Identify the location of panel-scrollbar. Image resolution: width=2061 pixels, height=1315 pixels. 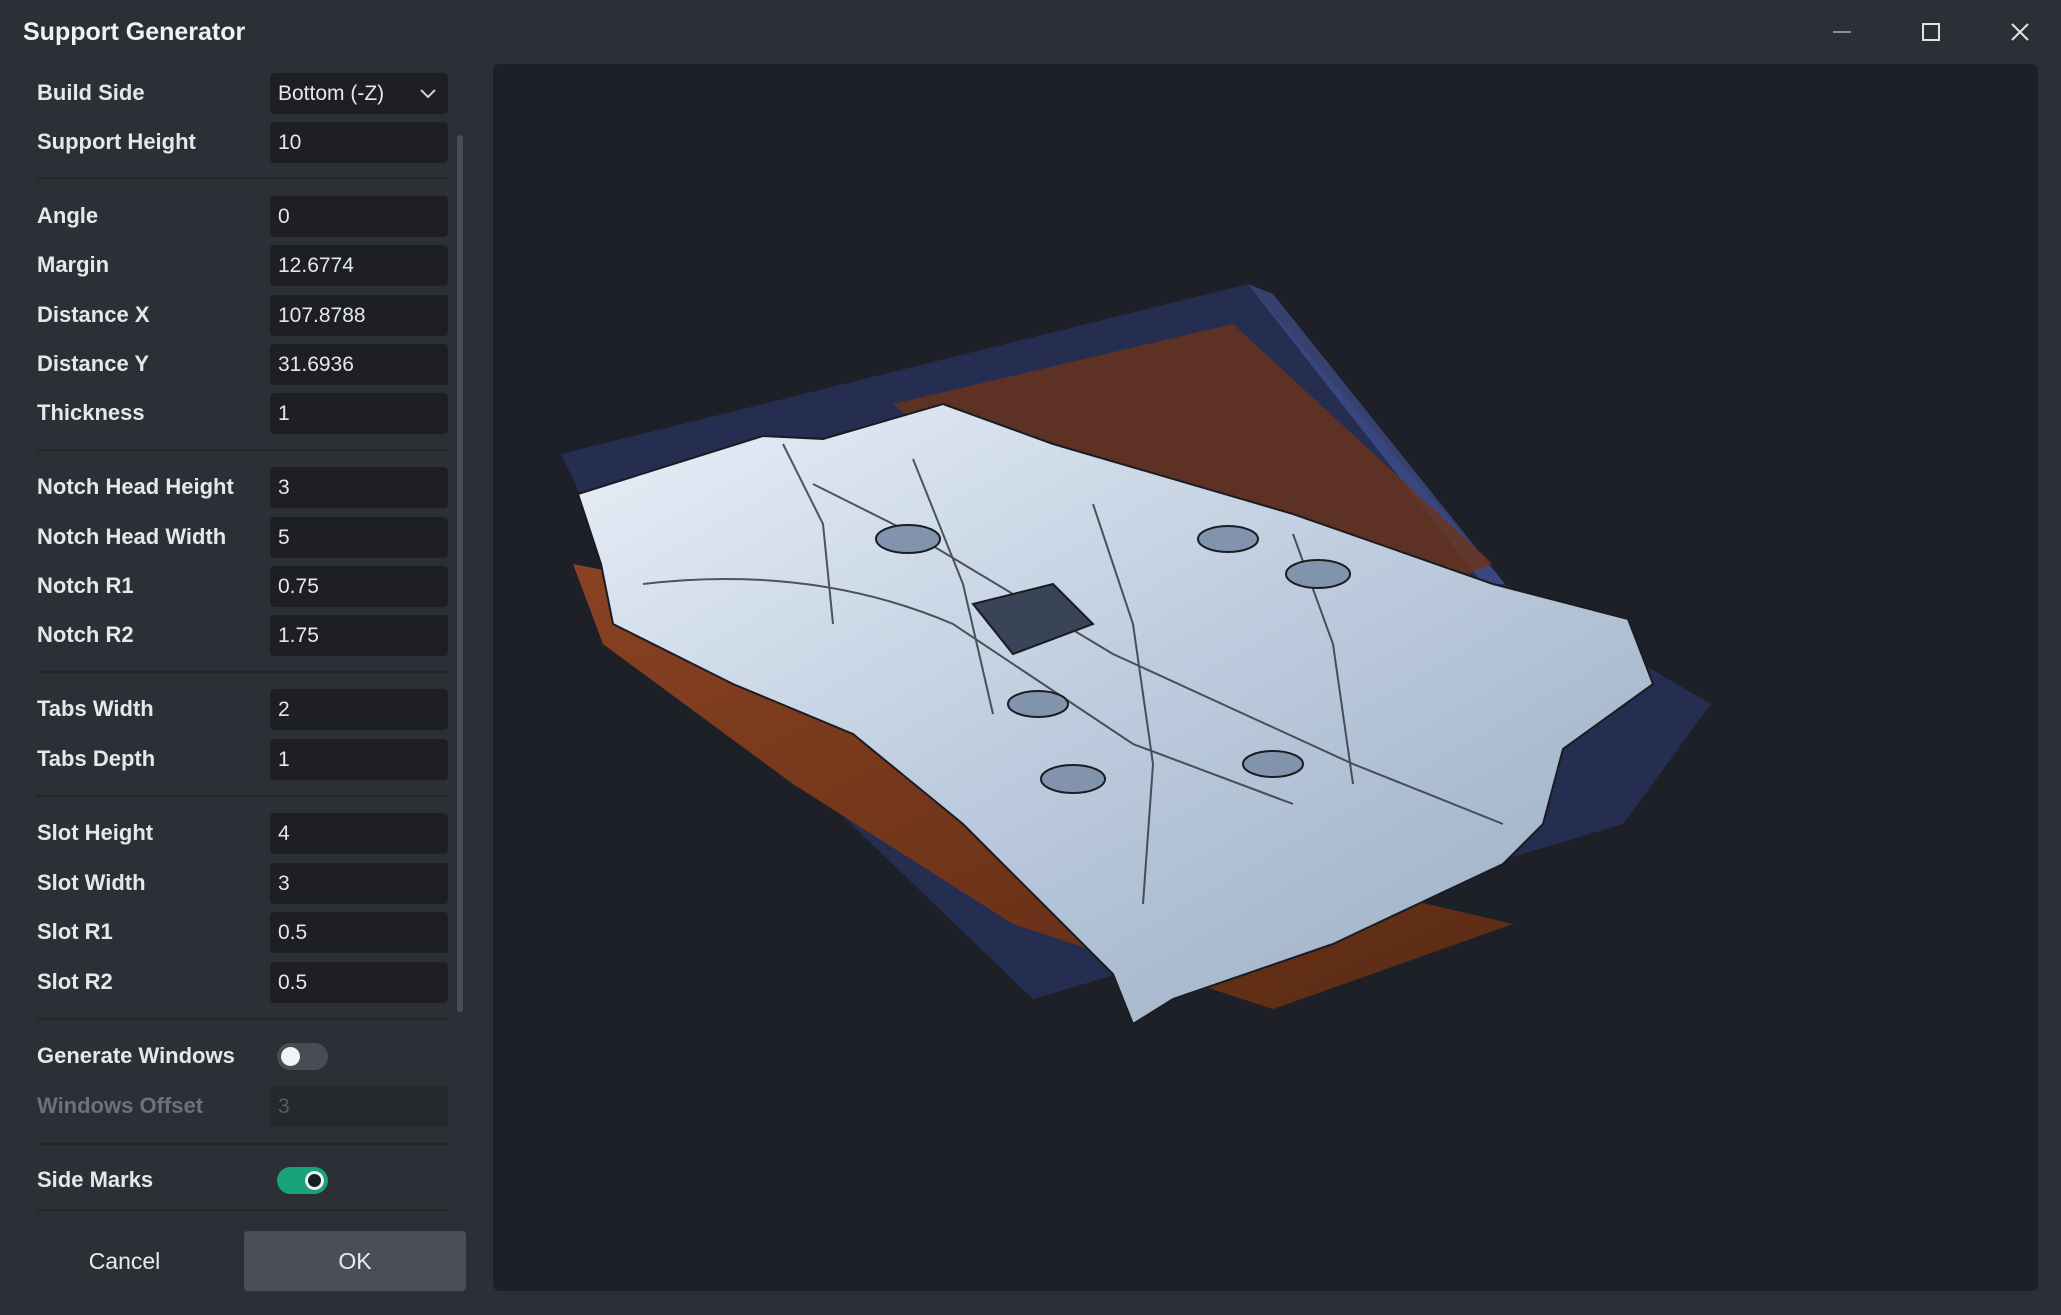
(460, 573).